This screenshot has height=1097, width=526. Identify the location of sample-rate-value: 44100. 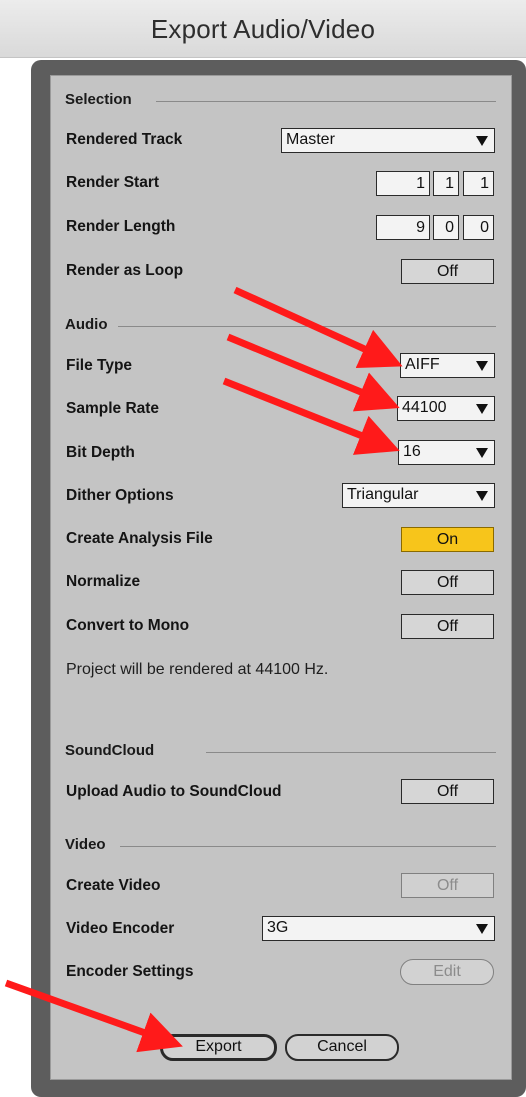
(424, 407).